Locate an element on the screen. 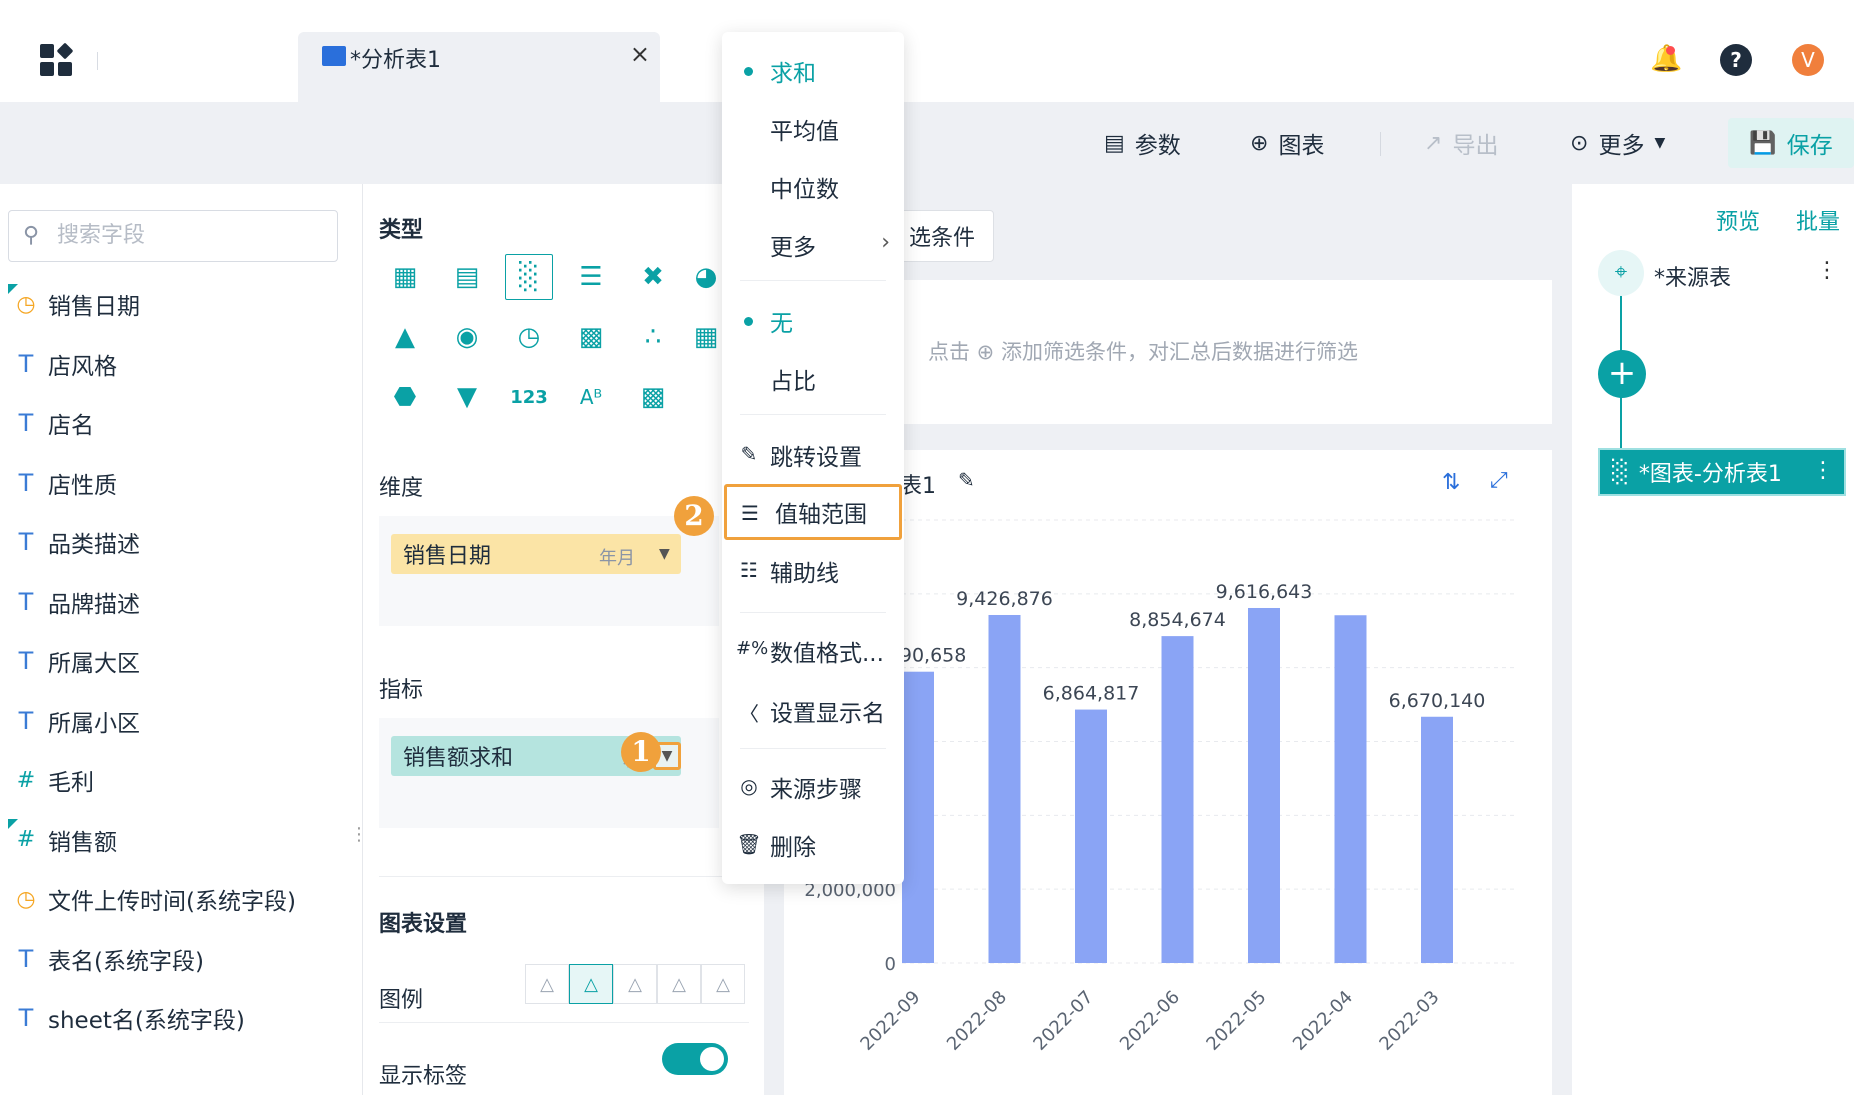 The height and width of the screenshot is (1095, 1854). indicator-drop-zone: 销售额求和 和 ▼ is located at coordinates (549, 773).